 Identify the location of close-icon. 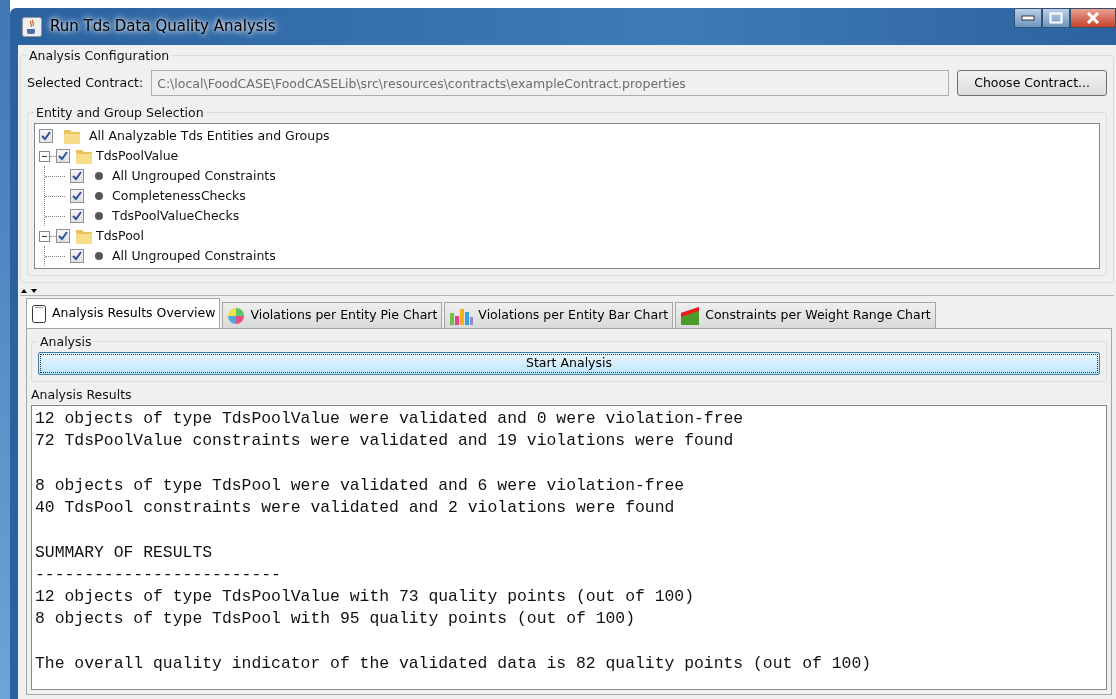
(1093, 18).